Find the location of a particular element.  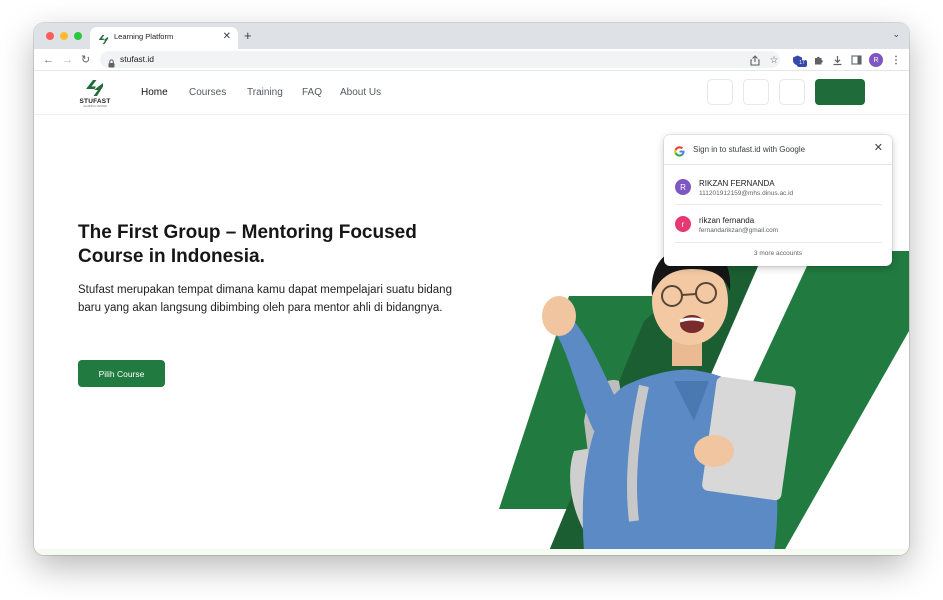

signin-close-icon: ✕ is located at coordinates (878, 148).